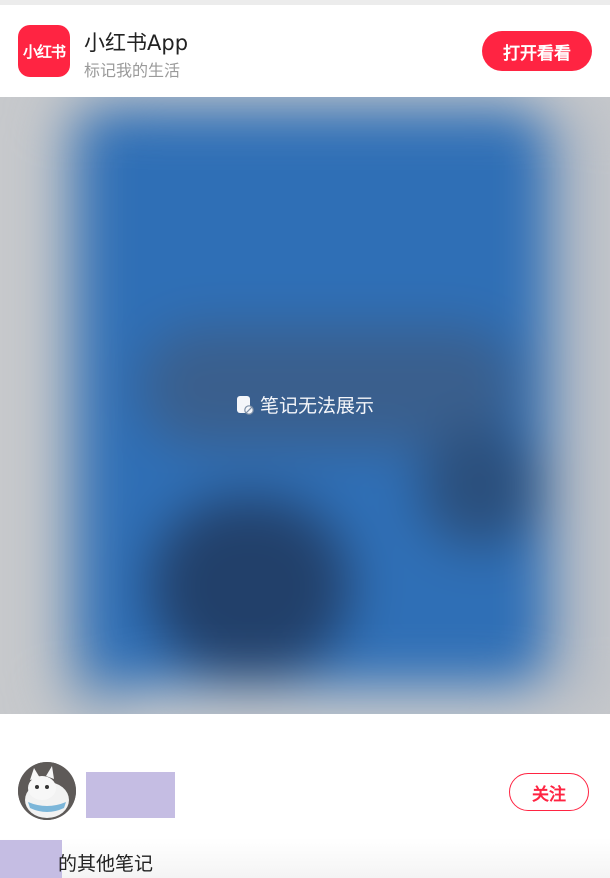 The image size is (610, 878). Describe the element at coordinates (305, 858) in the screenshot. I see `other-notes-section: 的其他笔记` at that location.